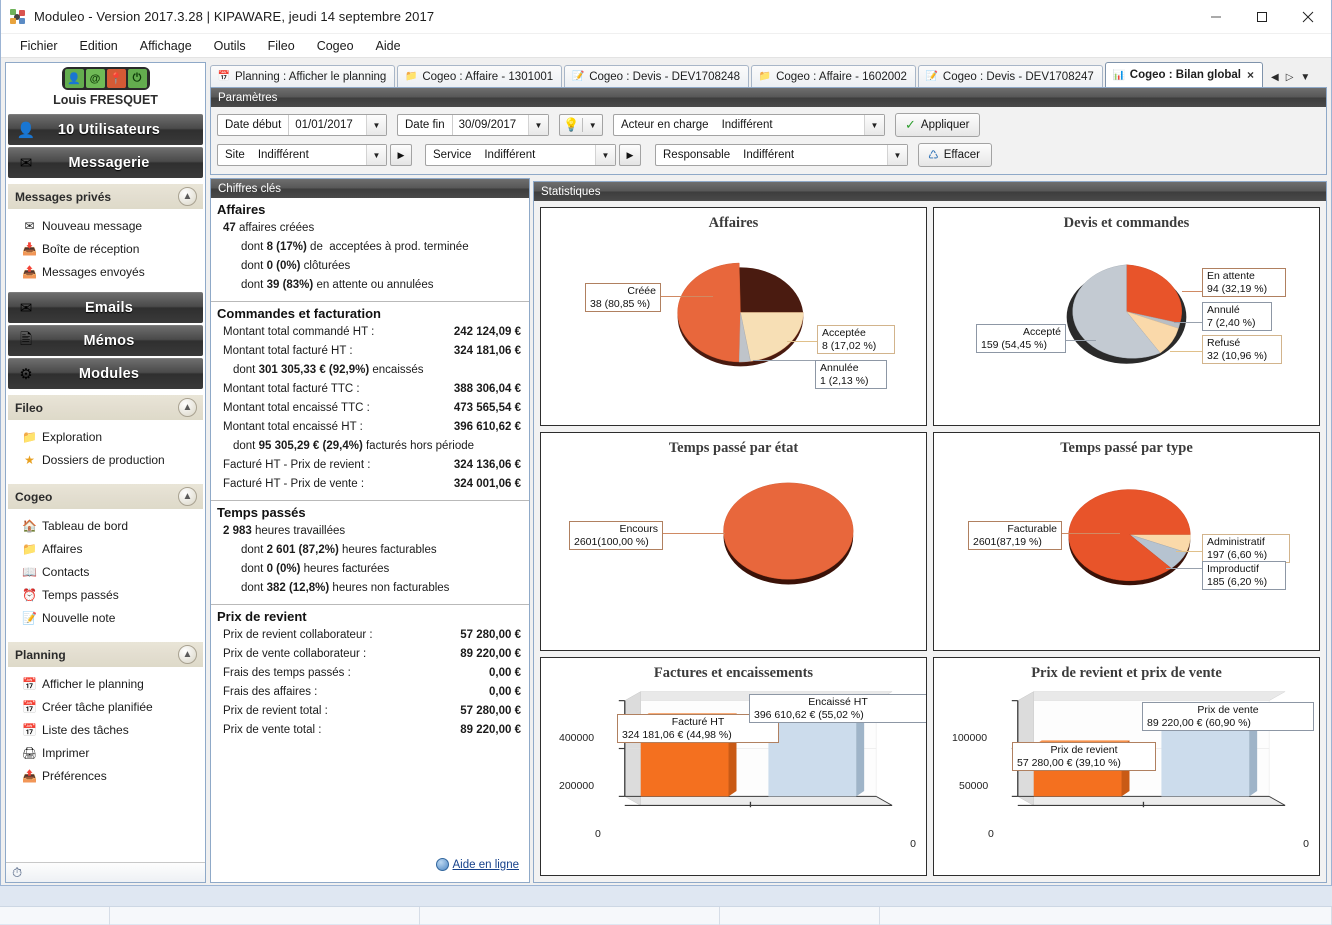 This screenshot has width=1332, height=925. Describe the element at coordinates (401, 155) in the screenshot. I see `site-detail-button: ▶` at that location.